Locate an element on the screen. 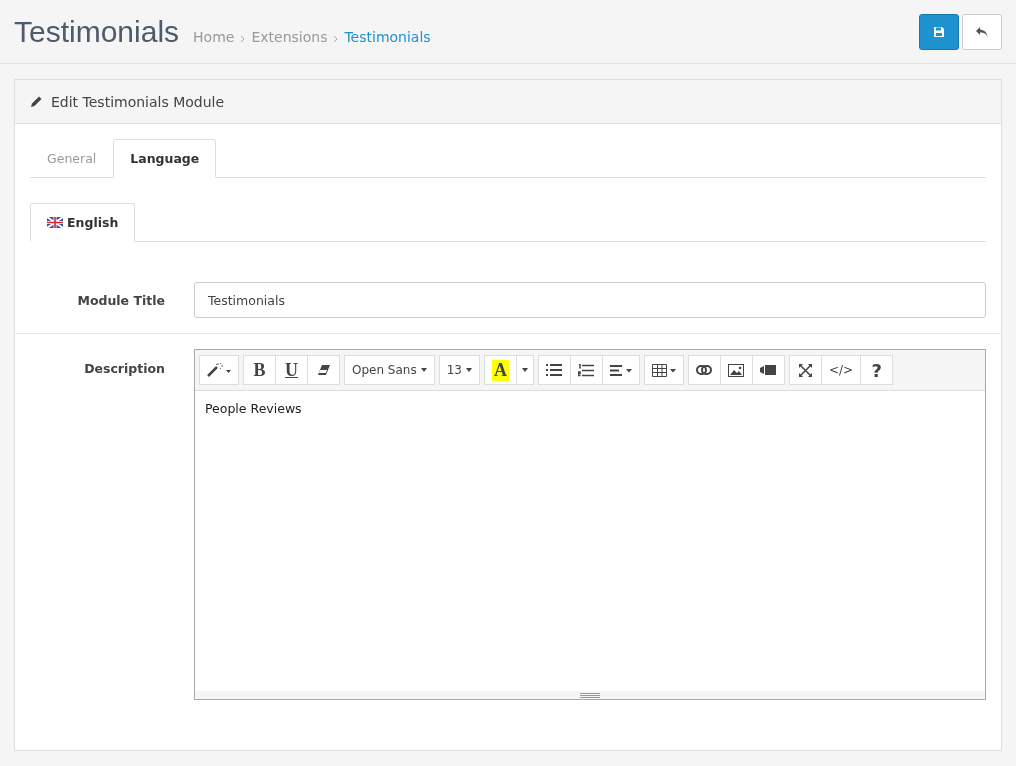  font-family-dropdown: Open Sans is located at coordinates (389, 370).